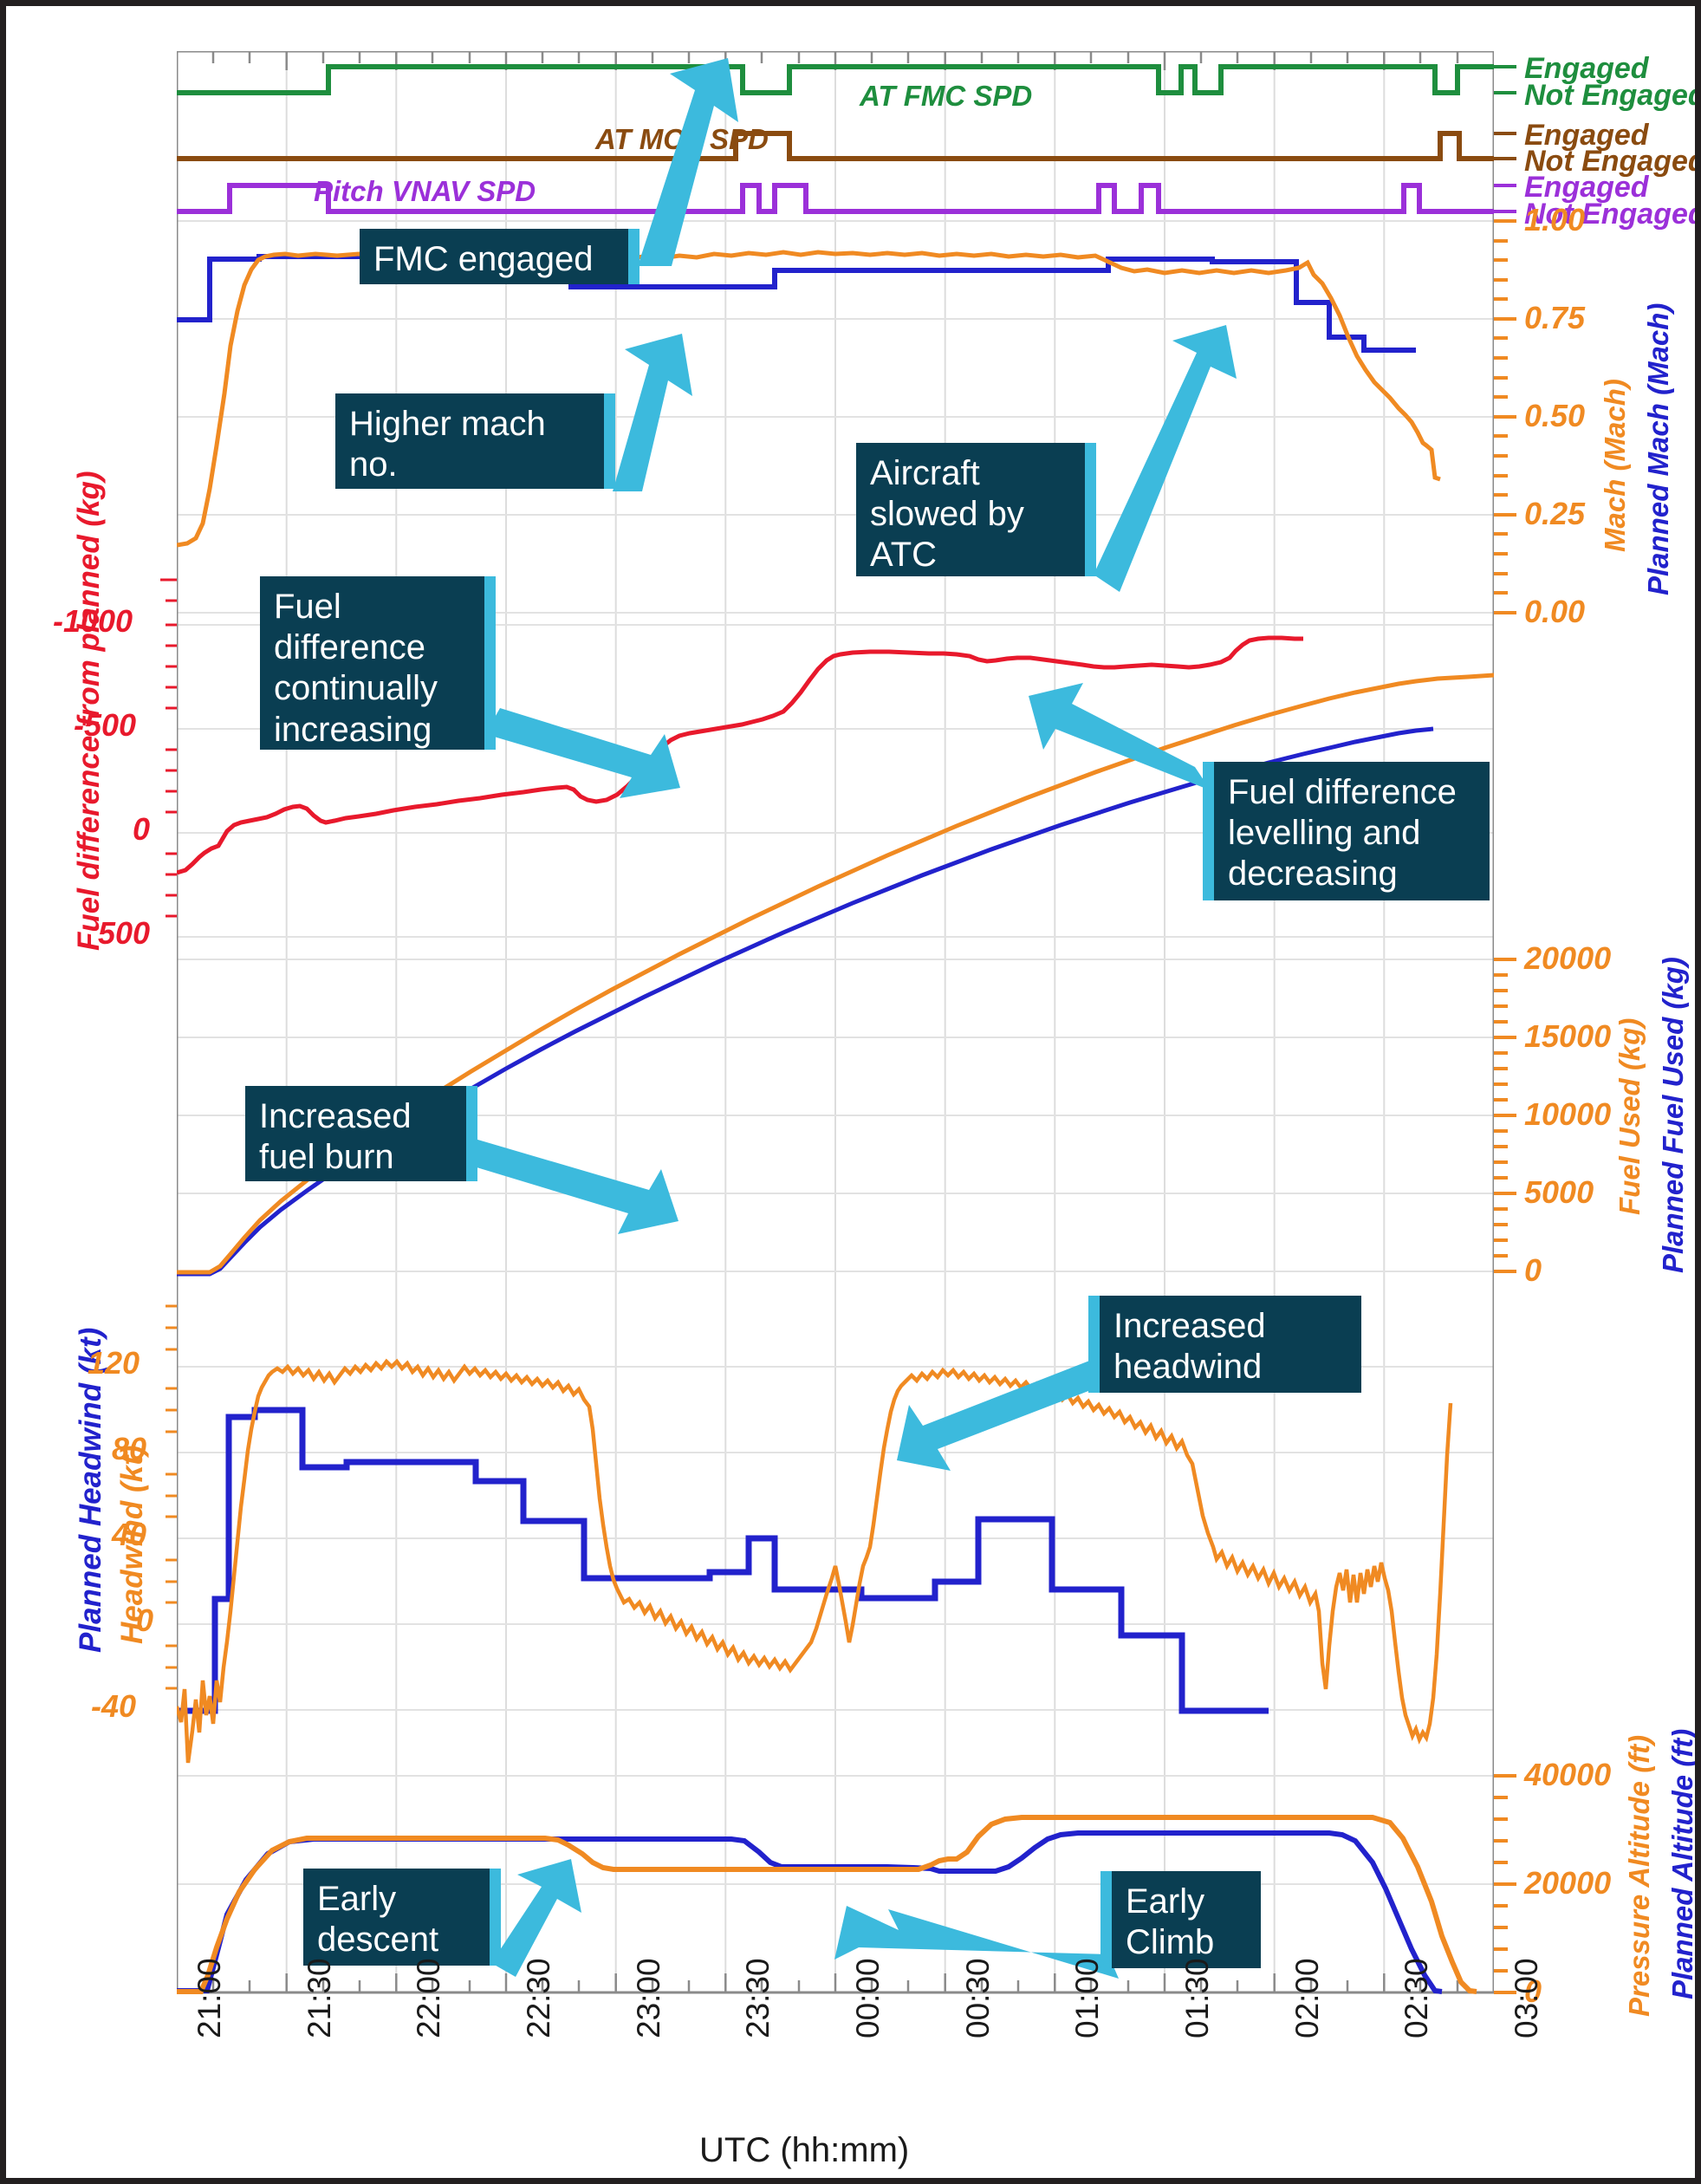 The height and width of the screenshot is (2184, 1701). What do you see at coordinates (648, 1998) in the screenshot?
I see `xtick-2300: 23:00` at bounding box center [648, 1998].